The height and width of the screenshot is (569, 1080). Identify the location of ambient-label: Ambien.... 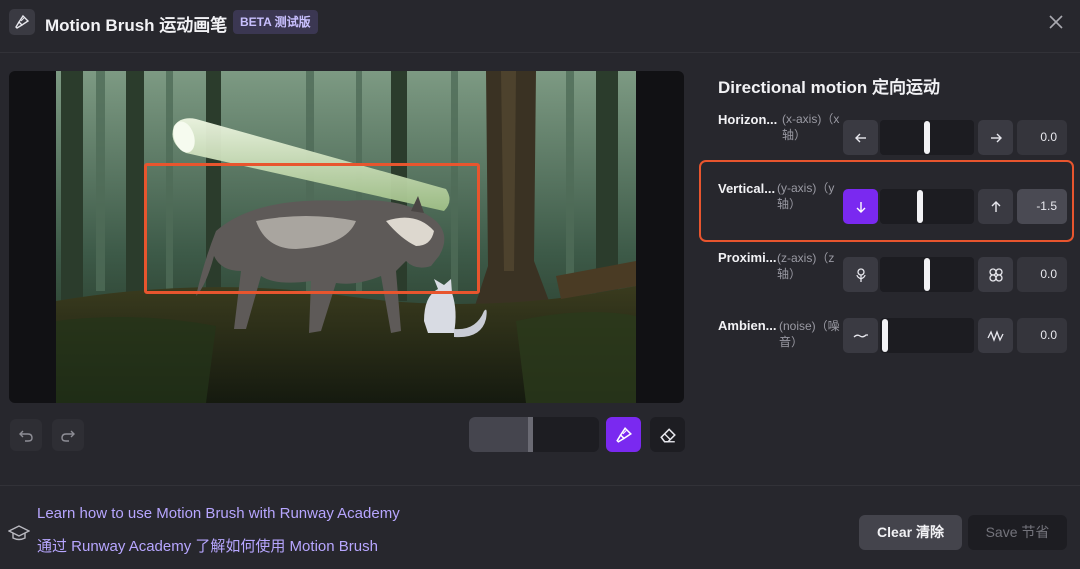
(747, 325).